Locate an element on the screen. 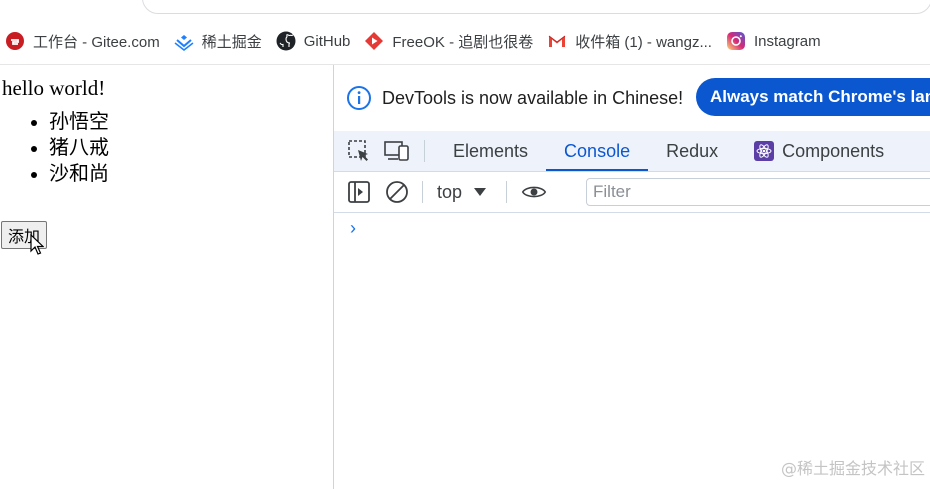 This screenshot has width=930, height=489. device-toolbar-icon is located at coordinates (397, 151).